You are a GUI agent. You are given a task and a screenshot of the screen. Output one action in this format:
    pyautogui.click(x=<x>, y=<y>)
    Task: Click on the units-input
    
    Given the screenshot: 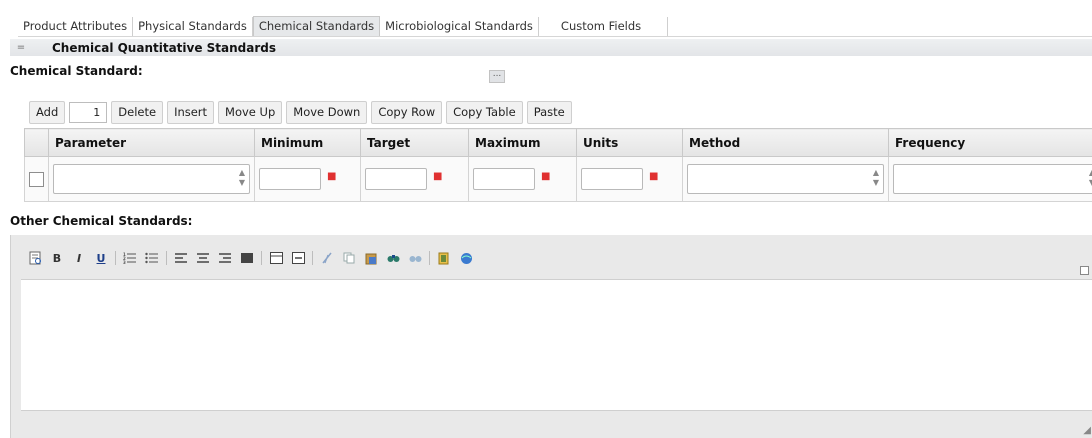 What is the action you would take?
    pyautogui.click(x=612, y=179)
    